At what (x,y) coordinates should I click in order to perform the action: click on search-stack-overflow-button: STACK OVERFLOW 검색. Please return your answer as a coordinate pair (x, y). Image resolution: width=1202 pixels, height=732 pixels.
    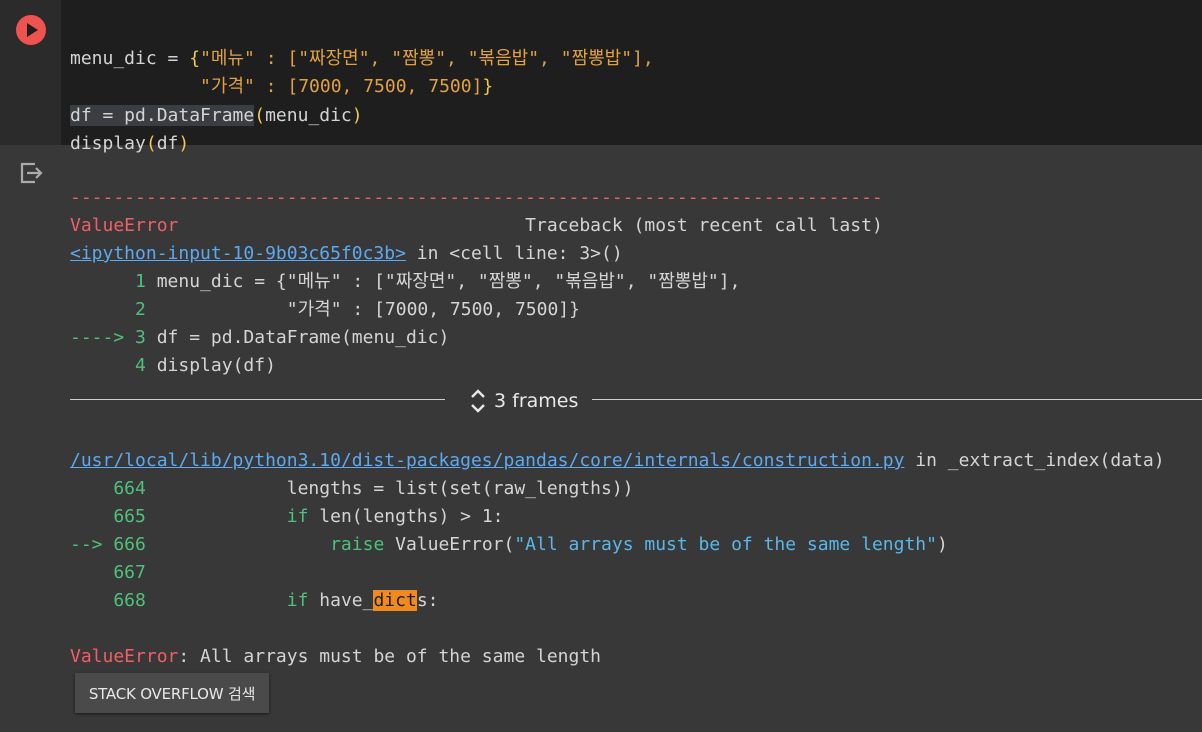
    Looking at the image, I should click on (172, 693).